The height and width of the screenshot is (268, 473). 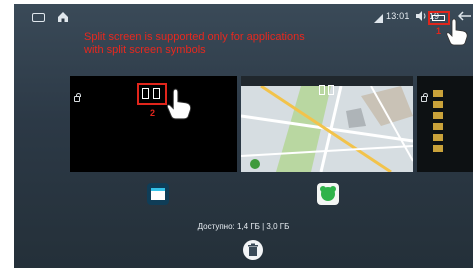 I want to click on video-app-icon, so click(x=158, y=194).